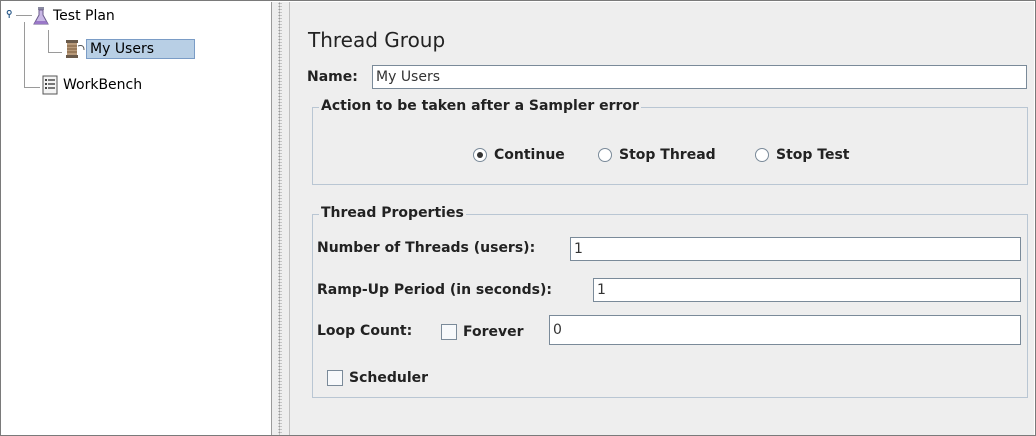  Describe the element at coordinates (365, 331) in the screenshot. I see `loop-count-label: Loop Count:` at that location.